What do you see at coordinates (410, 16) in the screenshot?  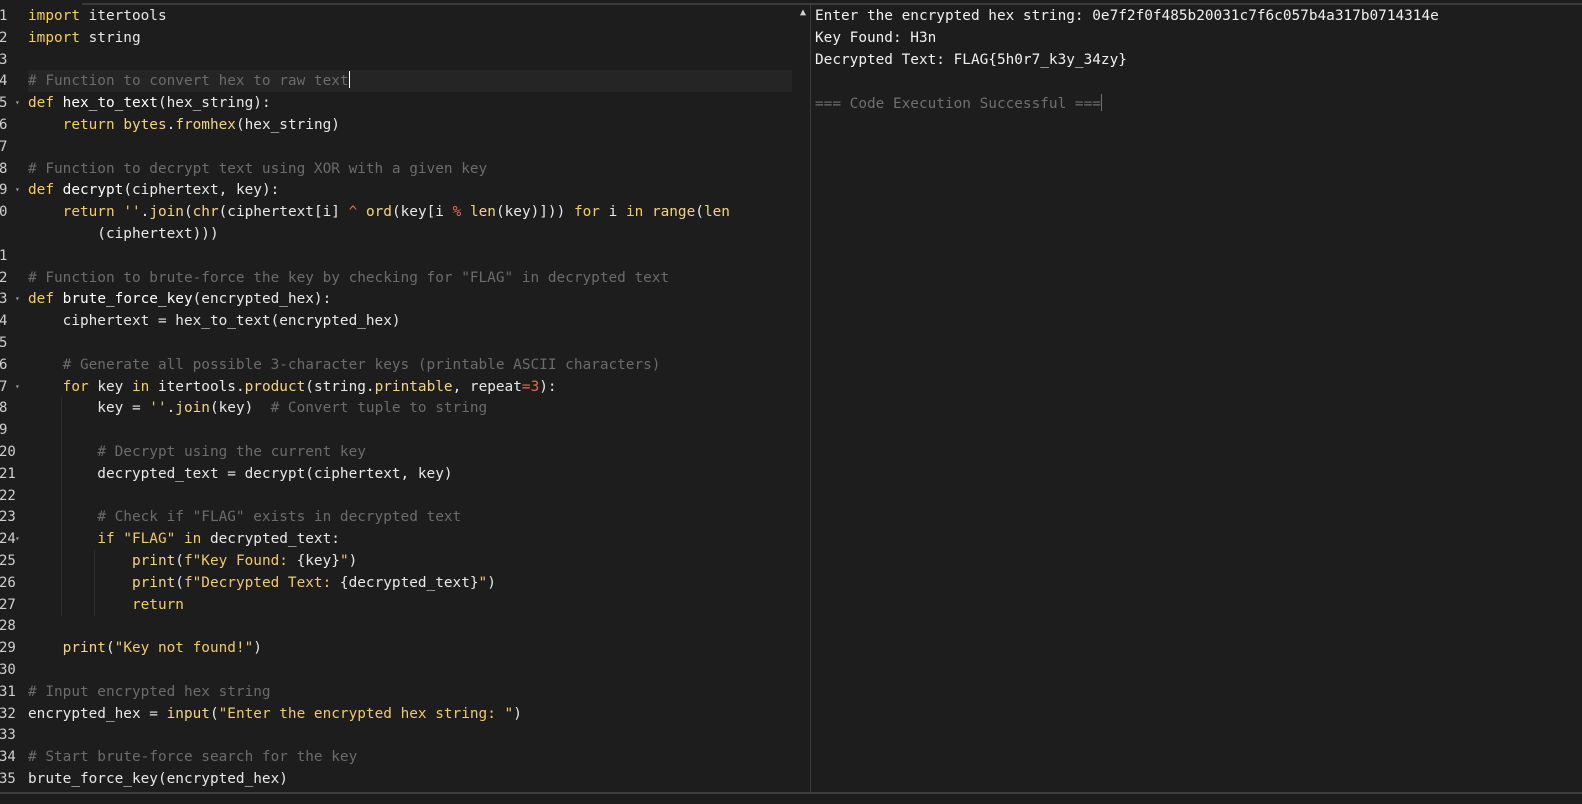 I see `code-text: import itertools` at bounding box center [410, 16].